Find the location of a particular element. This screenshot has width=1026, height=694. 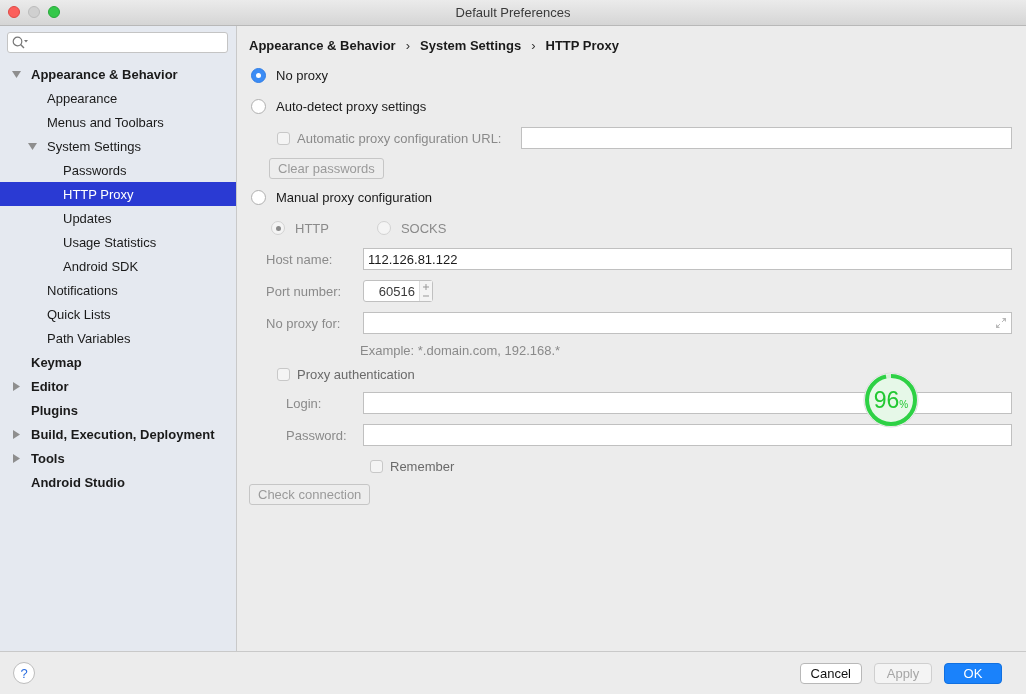

expand-icon is located at coordinates (1001, 323).